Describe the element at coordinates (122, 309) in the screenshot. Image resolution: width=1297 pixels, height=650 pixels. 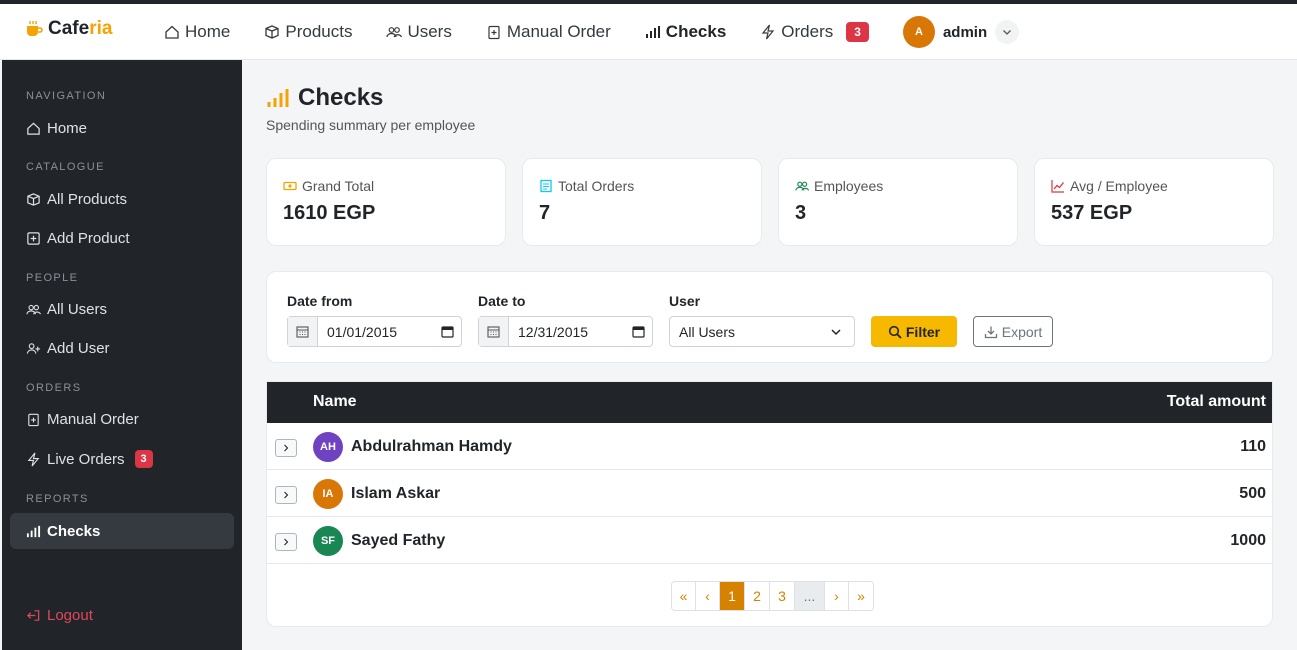
I see `sidebar-item-all-users: All Users` at that location.